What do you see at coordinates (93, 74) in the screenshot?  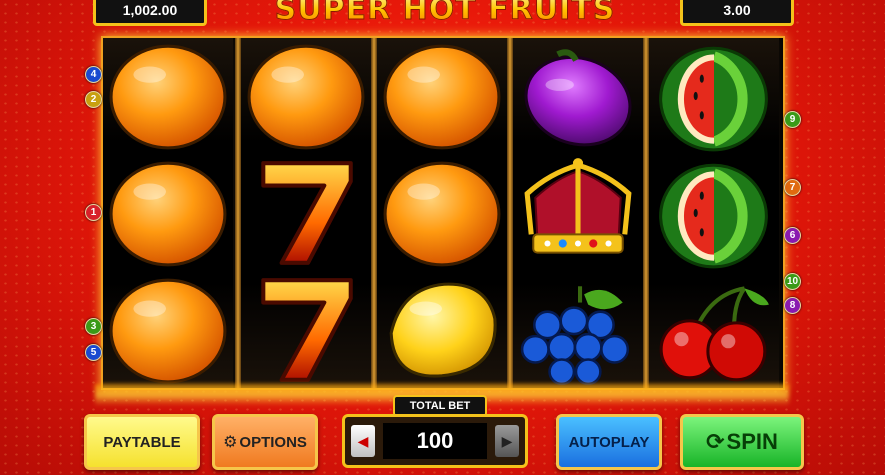 I see `payline-4-indicator: 4` at bounding box center [93, 74].